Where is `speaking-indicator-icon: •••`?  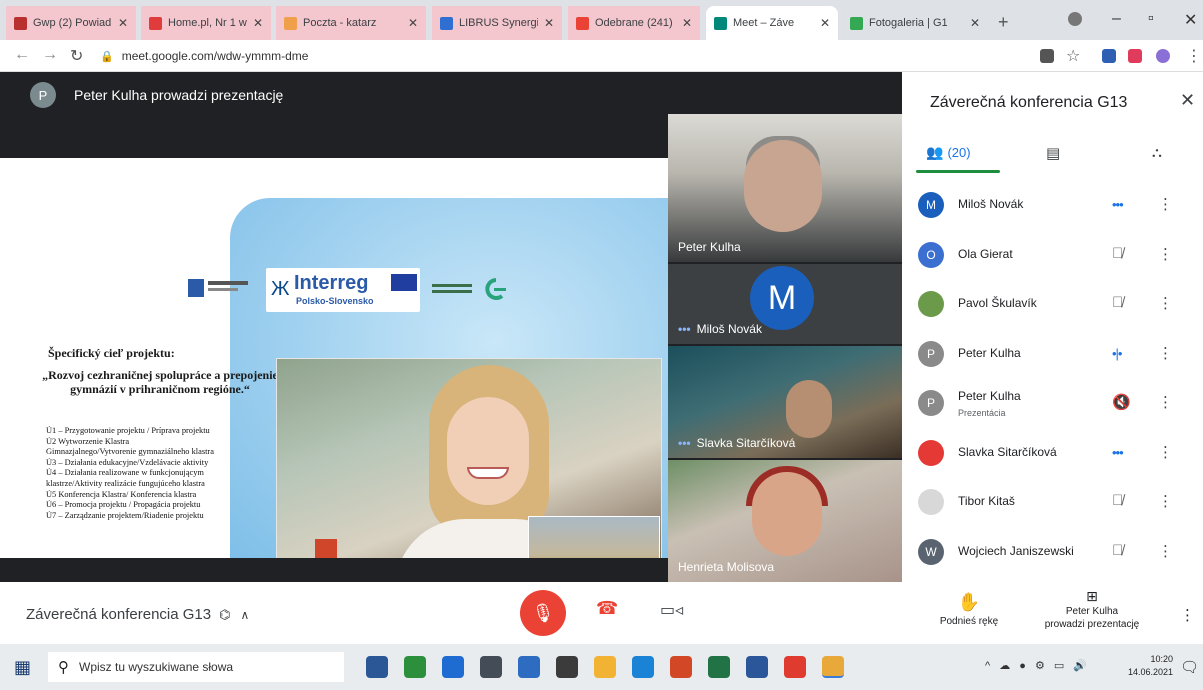 speaking-indicator-icon: ••• is located at coordinates (1118, 452).